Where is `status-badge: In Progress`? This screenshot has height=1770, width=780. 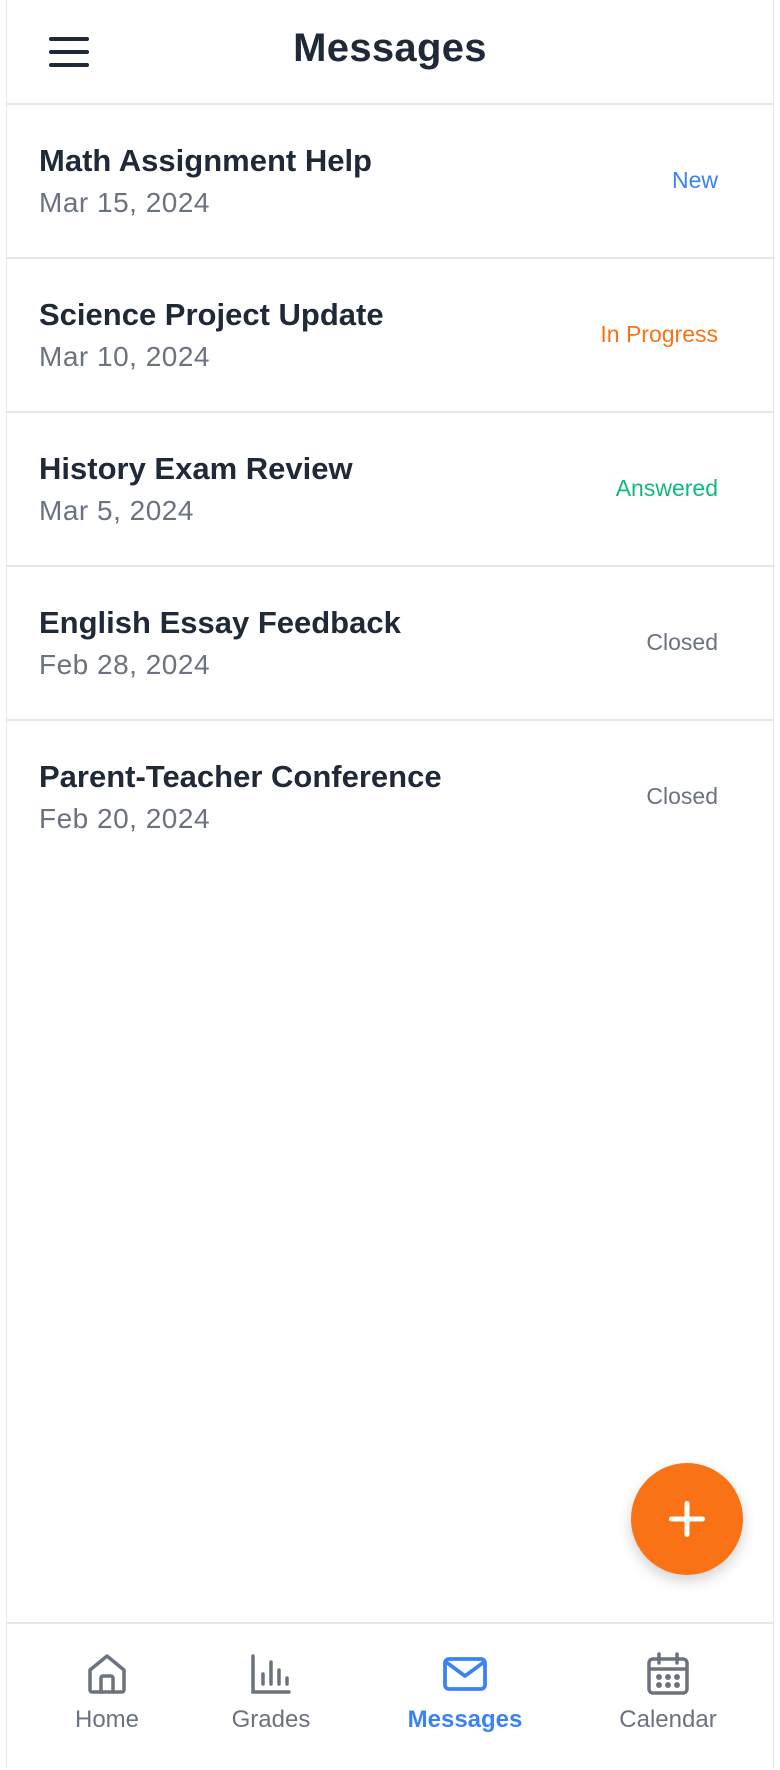 status-badge: In Progress is located at coordinates (659, 334).